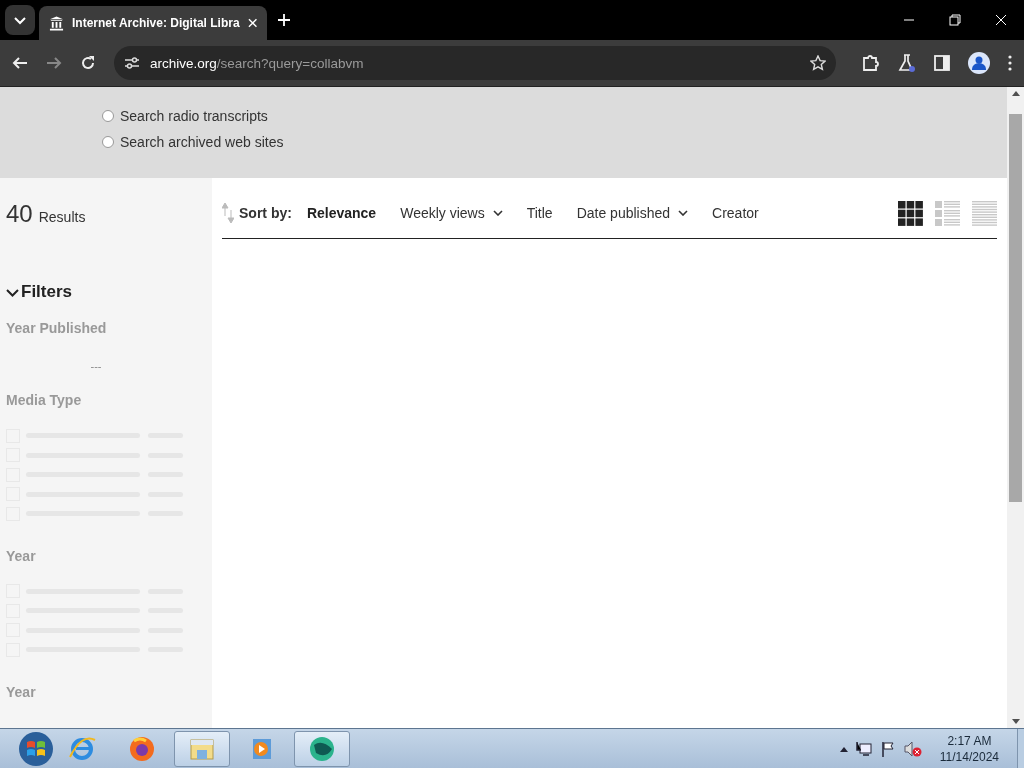 This screenshot has width=1024, height=768. I want to click on flag-icon, so click(887, 748).